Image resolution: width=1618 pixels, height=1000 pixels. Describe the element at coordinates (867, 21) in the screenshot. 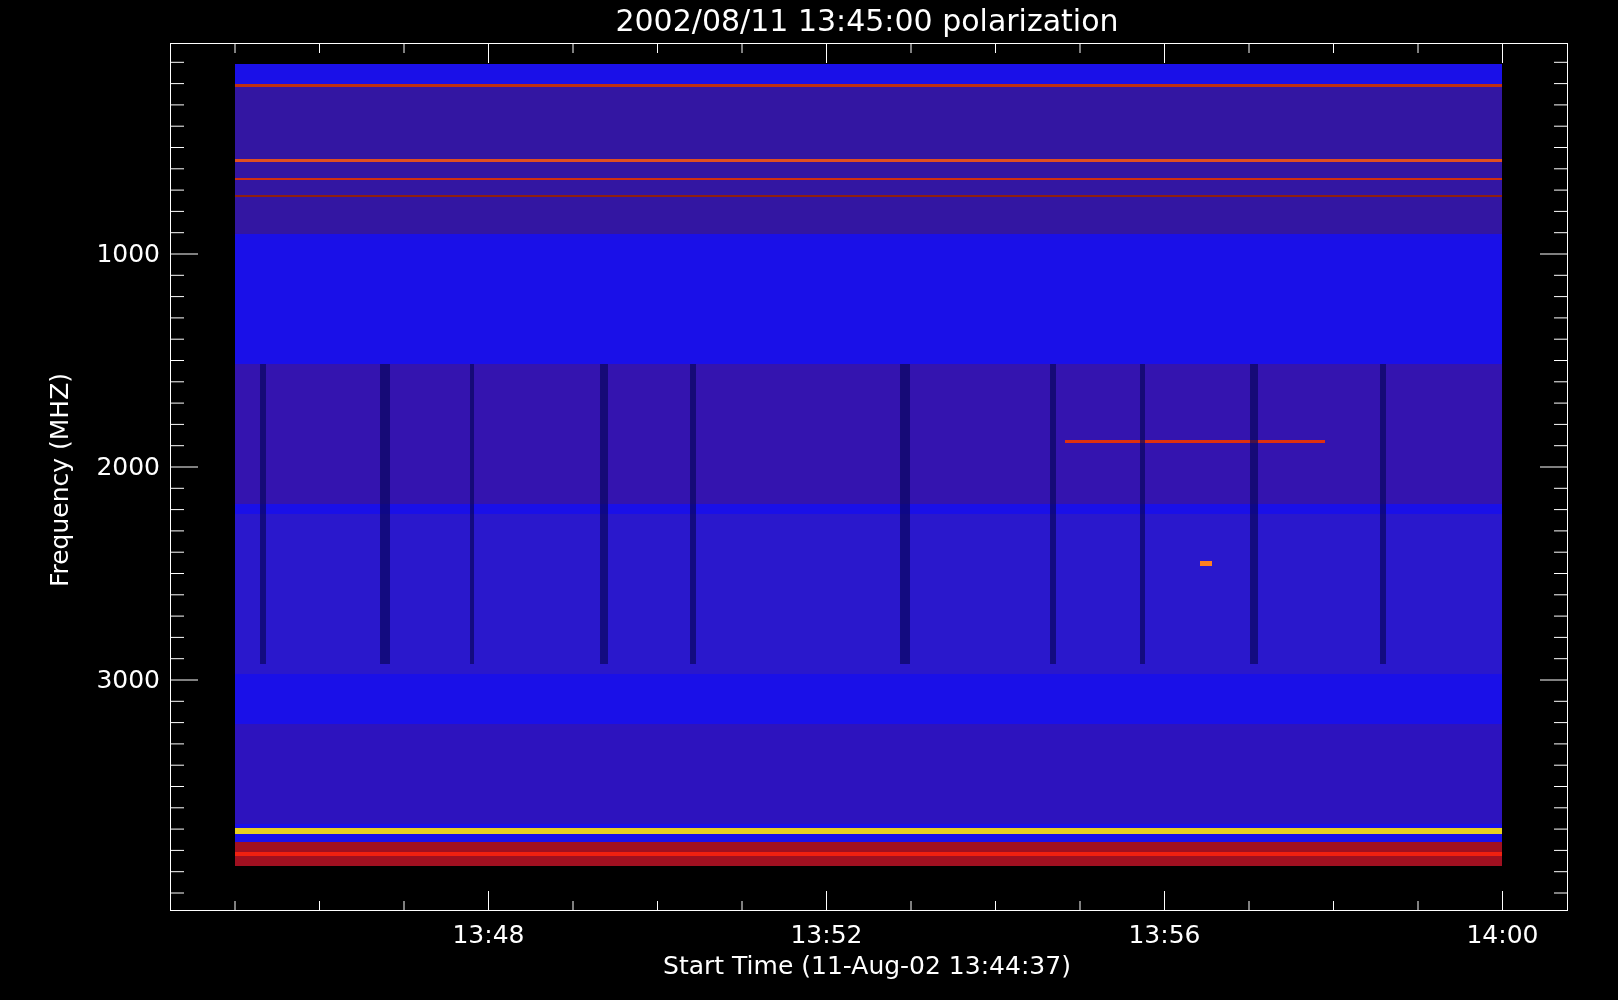

I see `chart-title: 2002/08/11 13:45:00 polarization` at that location.